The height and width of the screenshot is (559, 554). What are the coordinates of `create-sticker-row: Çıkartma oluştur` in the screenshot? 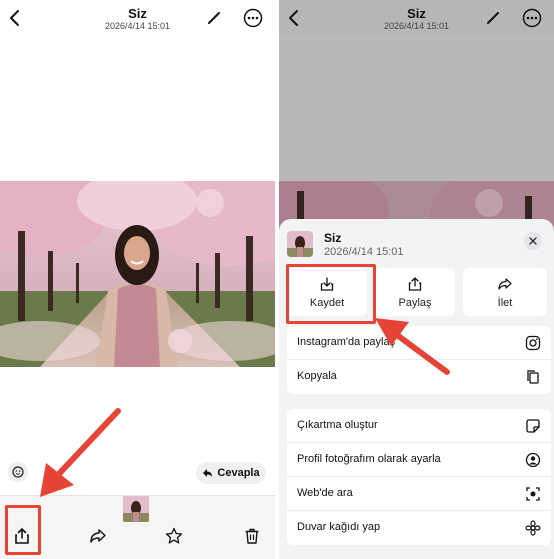 It's located at (419, 426).